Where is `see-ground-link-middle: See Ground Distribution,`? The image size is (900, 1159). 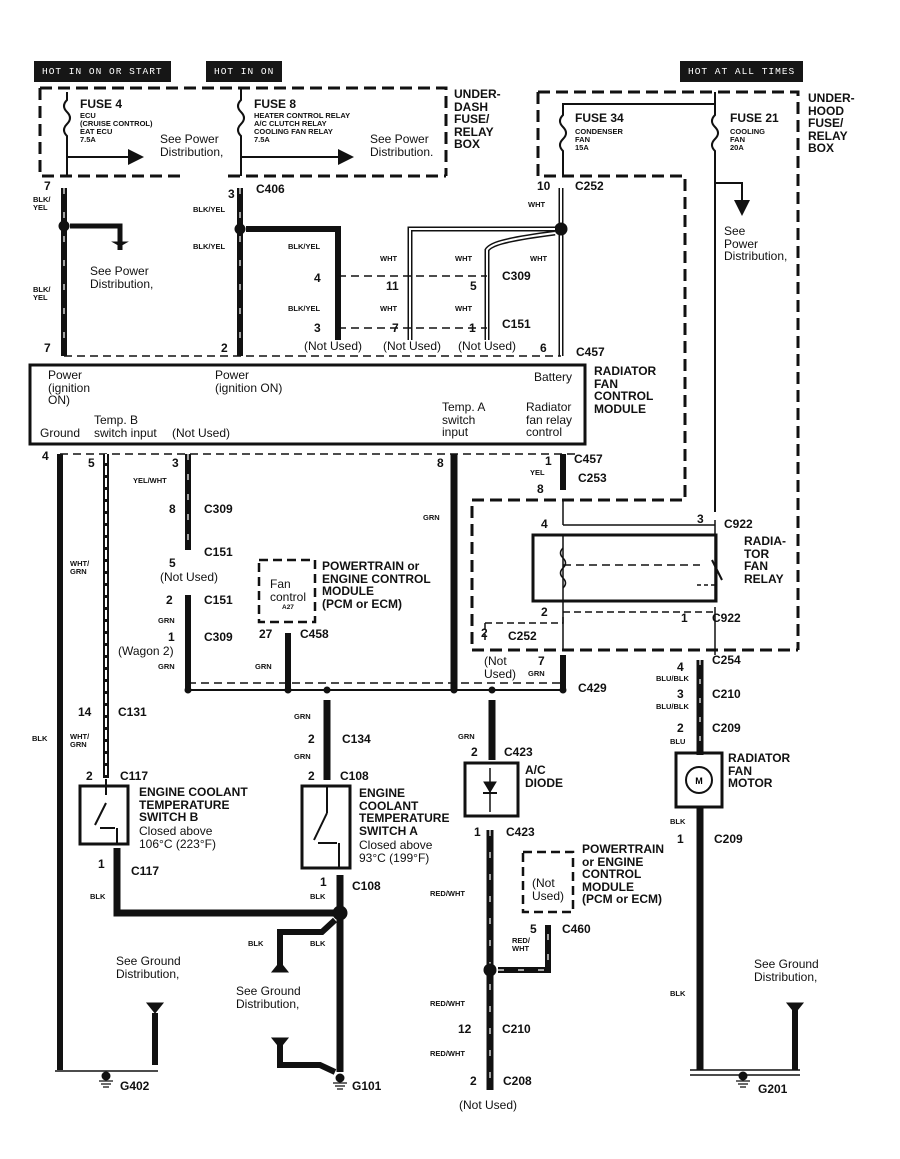 see-ground-link-middle: See Ground Distribution, is located at coordinates (268, 997).